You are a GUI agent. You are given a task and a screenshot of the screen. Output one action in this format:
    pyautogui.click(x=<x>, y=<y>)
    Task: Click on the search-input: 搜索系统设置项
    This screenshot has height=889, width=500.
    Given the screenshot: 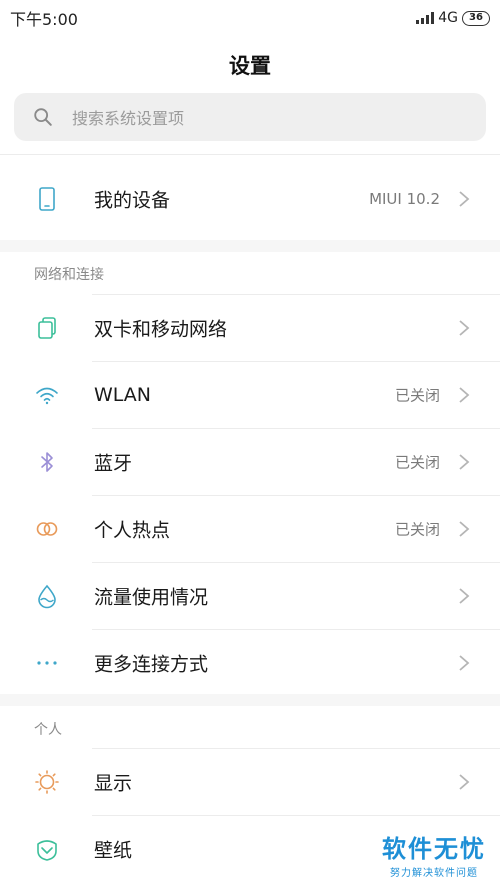 What is the action you would take?
    pyautogui.click(x=250, y=117)
    